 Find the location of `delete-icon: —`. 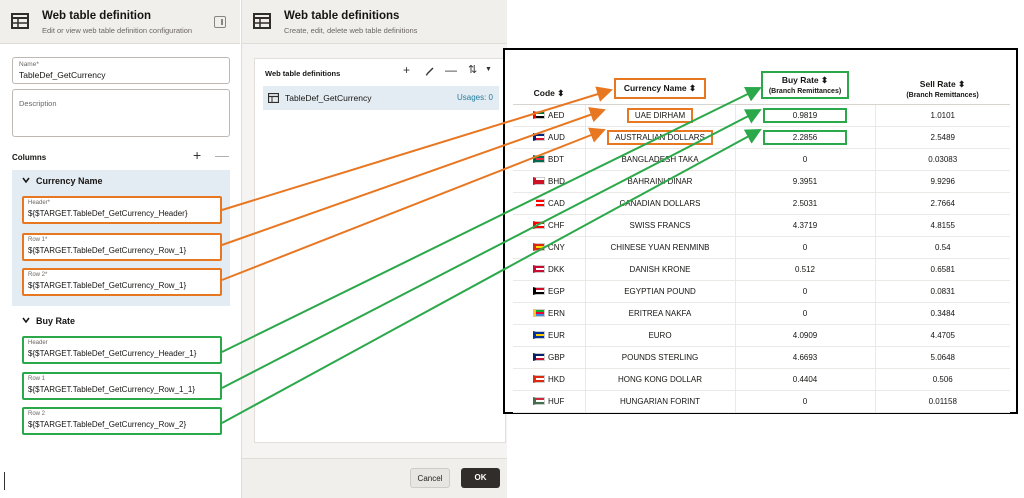

delete-icon: — is located at coordinates (451, 70).